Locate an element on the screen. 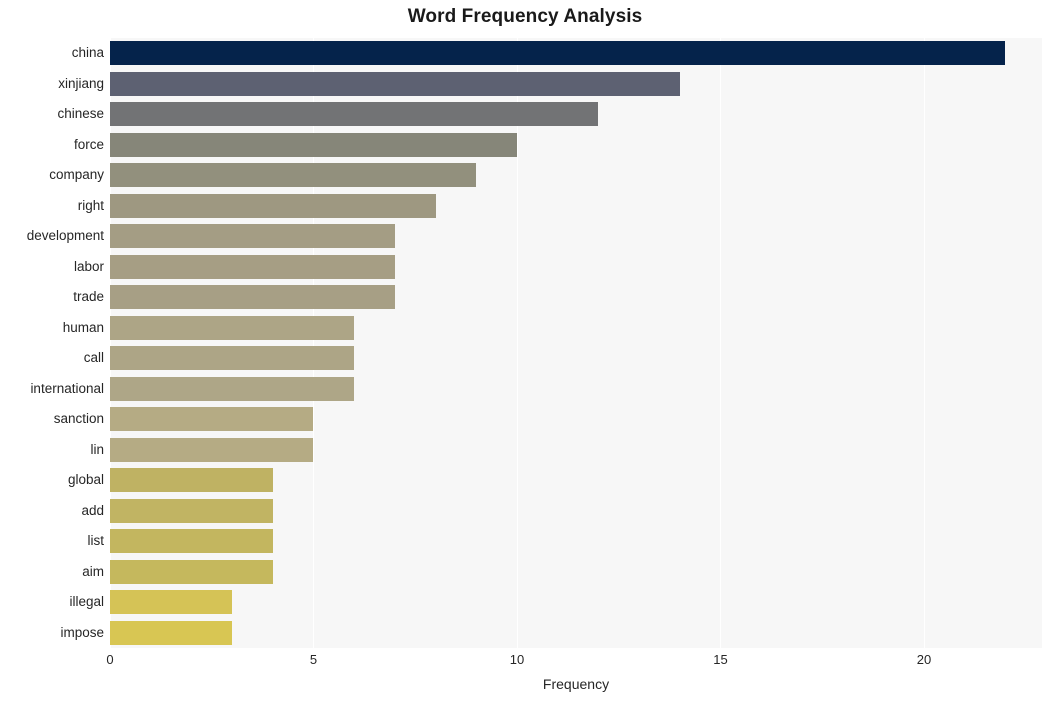 The image size is (1050, 701). y-axis-tick-label: development is located at coordinates (65, 236).